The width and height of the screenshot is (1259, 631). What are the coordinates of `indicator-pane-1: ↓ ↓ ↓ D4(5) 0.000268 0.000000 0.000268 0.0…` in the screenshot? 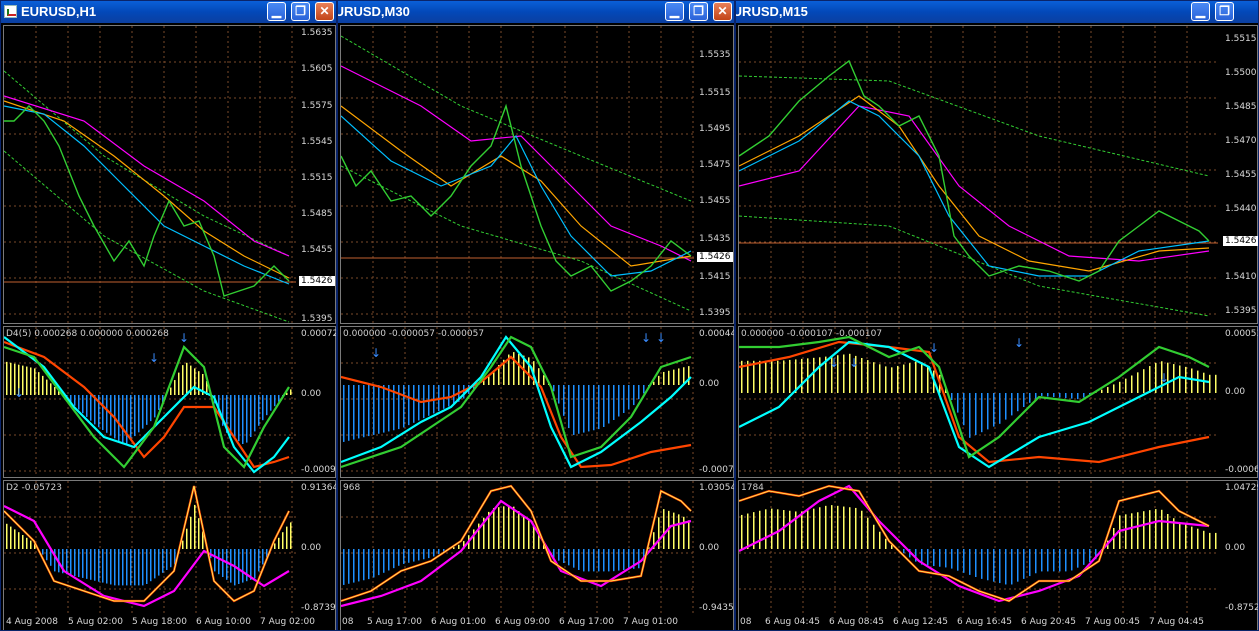 It's located at (169, 402).